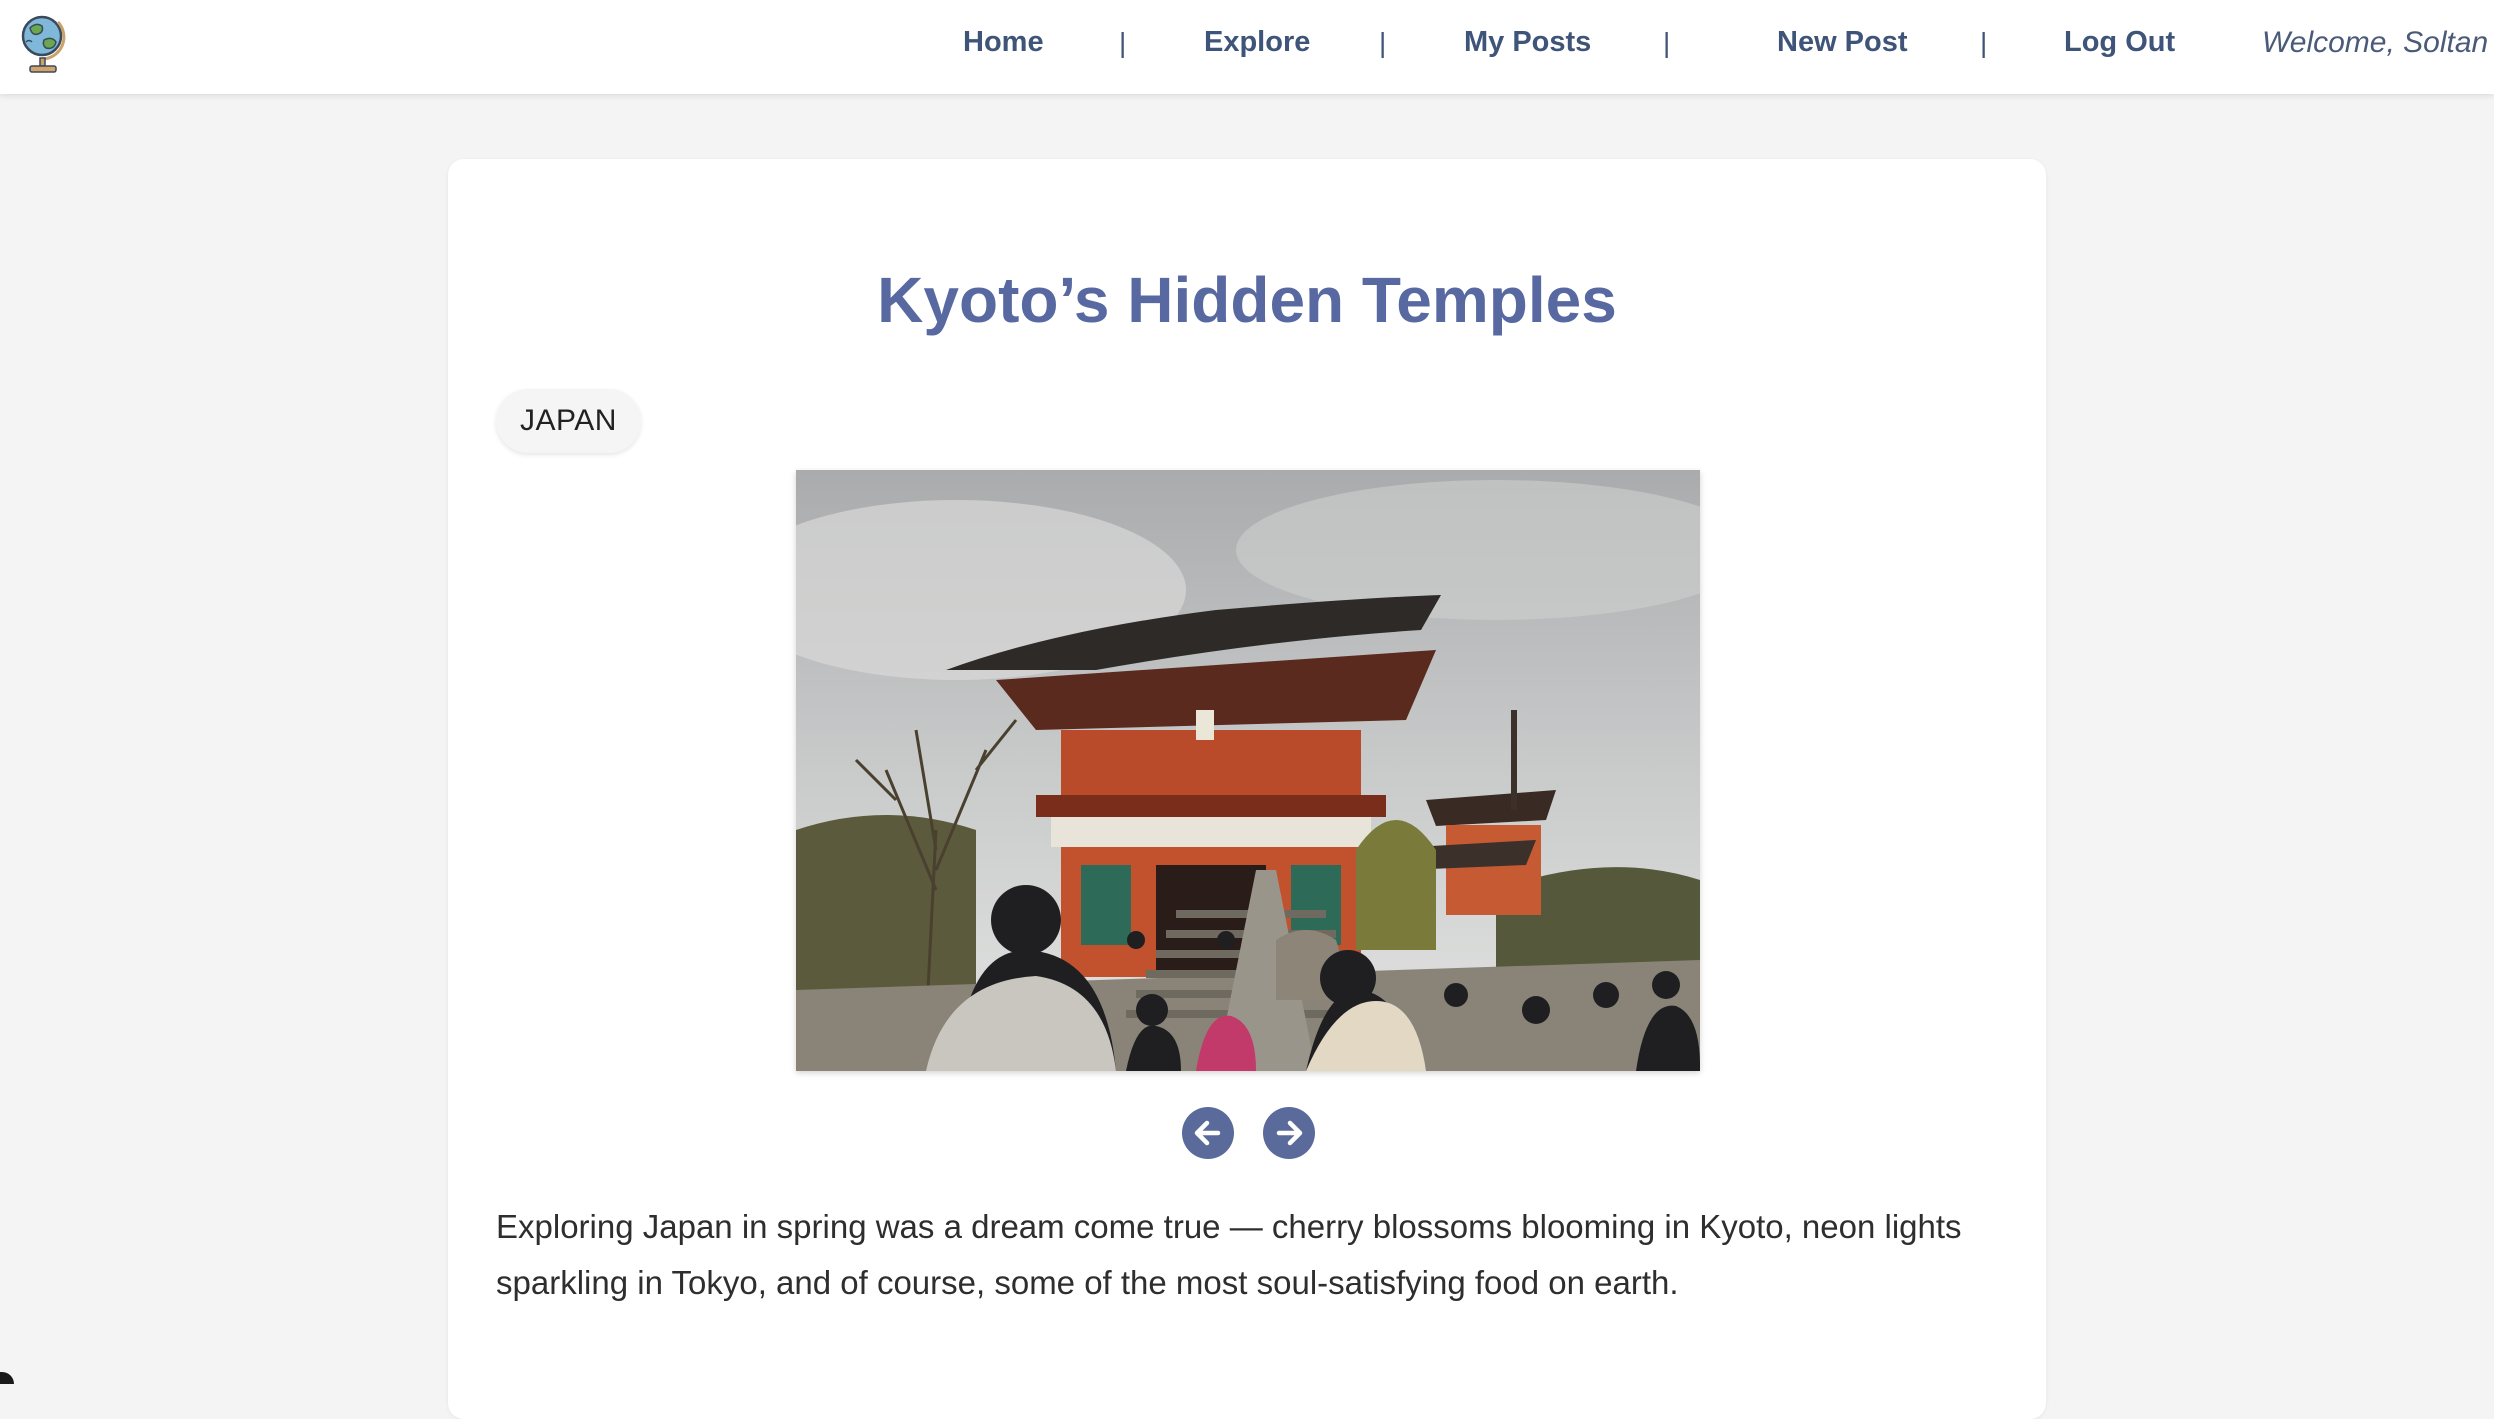 Image resolution: width=2494 pixels, height=1419 pixels. What do you see at coordinates (1842, 42) in the screenshot?
I see `nav-new-post-link: New Post` at bounding box center [1842, 42].